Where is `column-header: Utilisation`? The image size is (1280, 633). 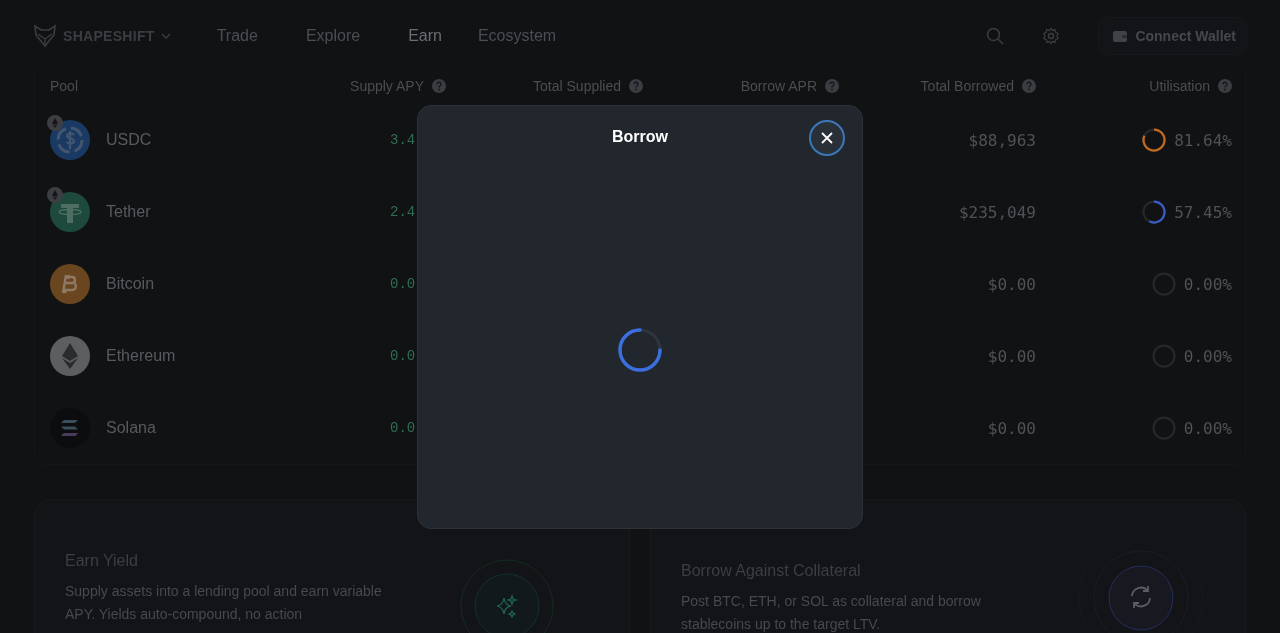
column-header: Utilisation is located at coordinates (1179, 86).